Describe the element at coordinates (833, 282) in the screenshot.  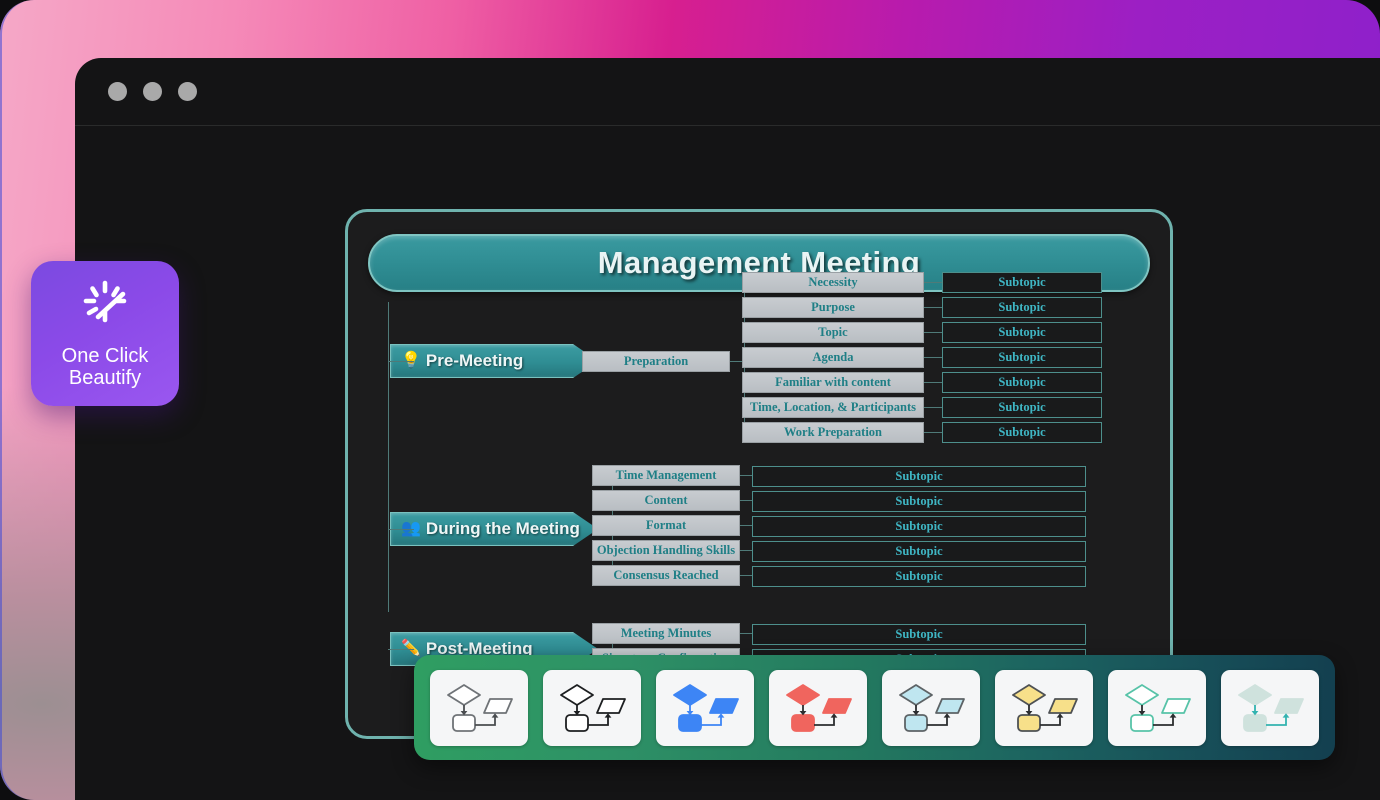
I see `topic-box: Necessity` at that location.